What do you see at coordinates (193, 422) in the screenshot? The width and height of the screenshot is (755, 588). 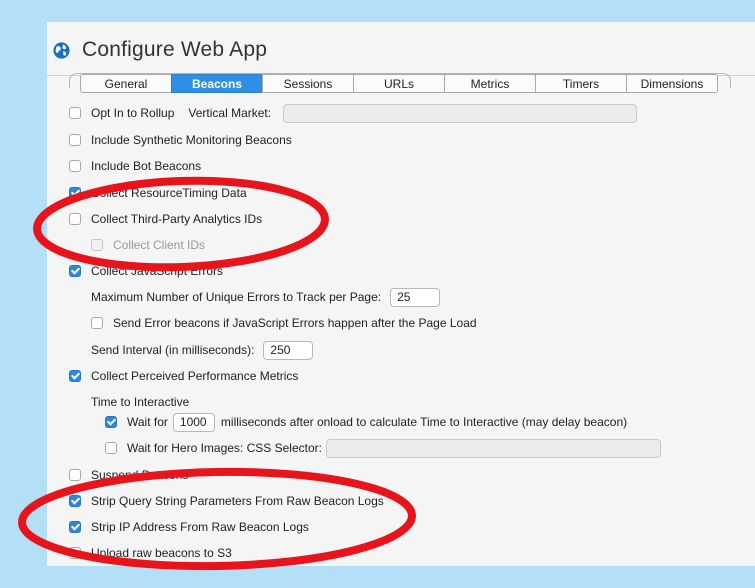 I see `wait-for-input: 1000` at bounding box center [193, 422].